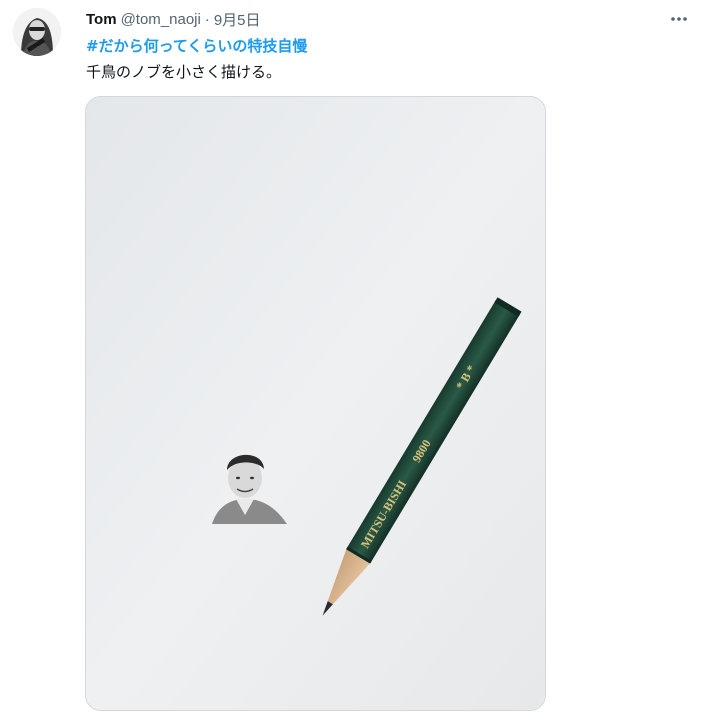 This screenshot has height=726, width=701. What do you see at coordinates (161, 19) in the screenshot?
I see `user-handle: @tom_naoji` at bounding box center [161, 19].